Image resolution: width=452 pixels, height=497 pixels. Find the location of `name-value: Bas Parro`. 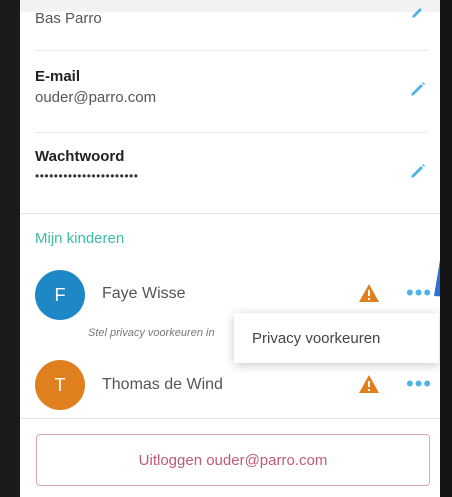

name-value: Bas Parro is located at coordinates (68, 18).